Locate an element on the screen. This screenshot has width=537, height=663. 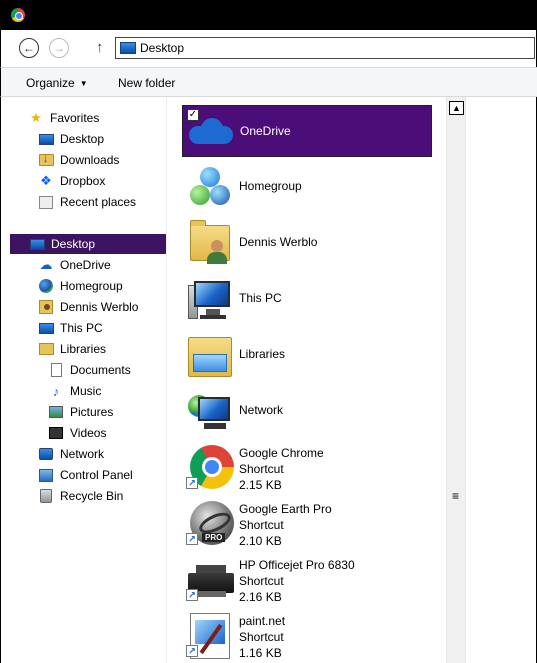
nav-item-videos: Videos is located at coordinates (77, 433).